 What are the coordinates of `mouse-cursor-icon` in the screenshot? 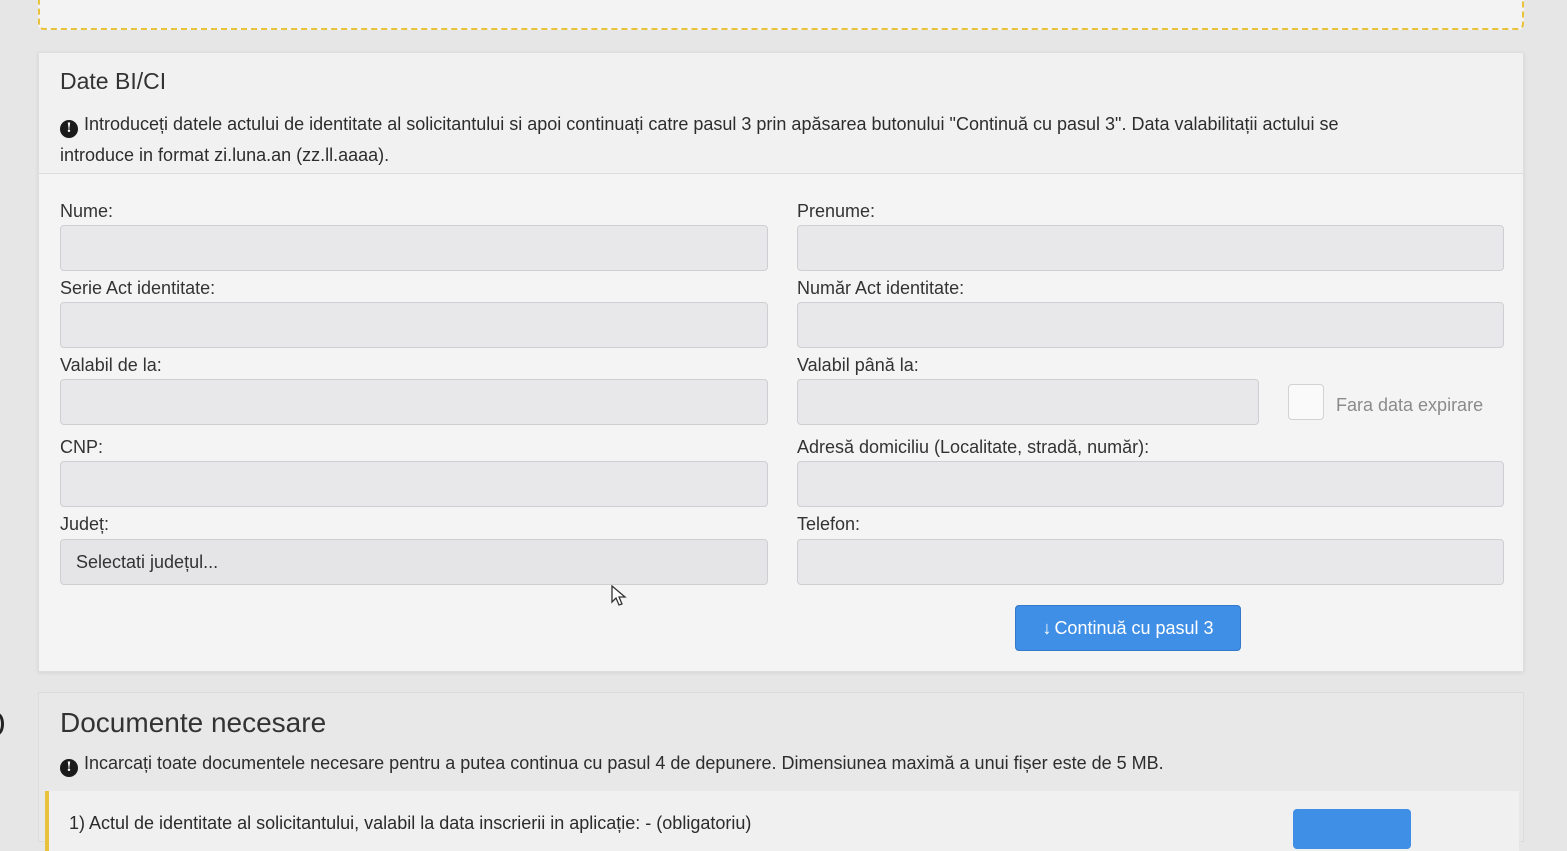 It's located at (619, 595).